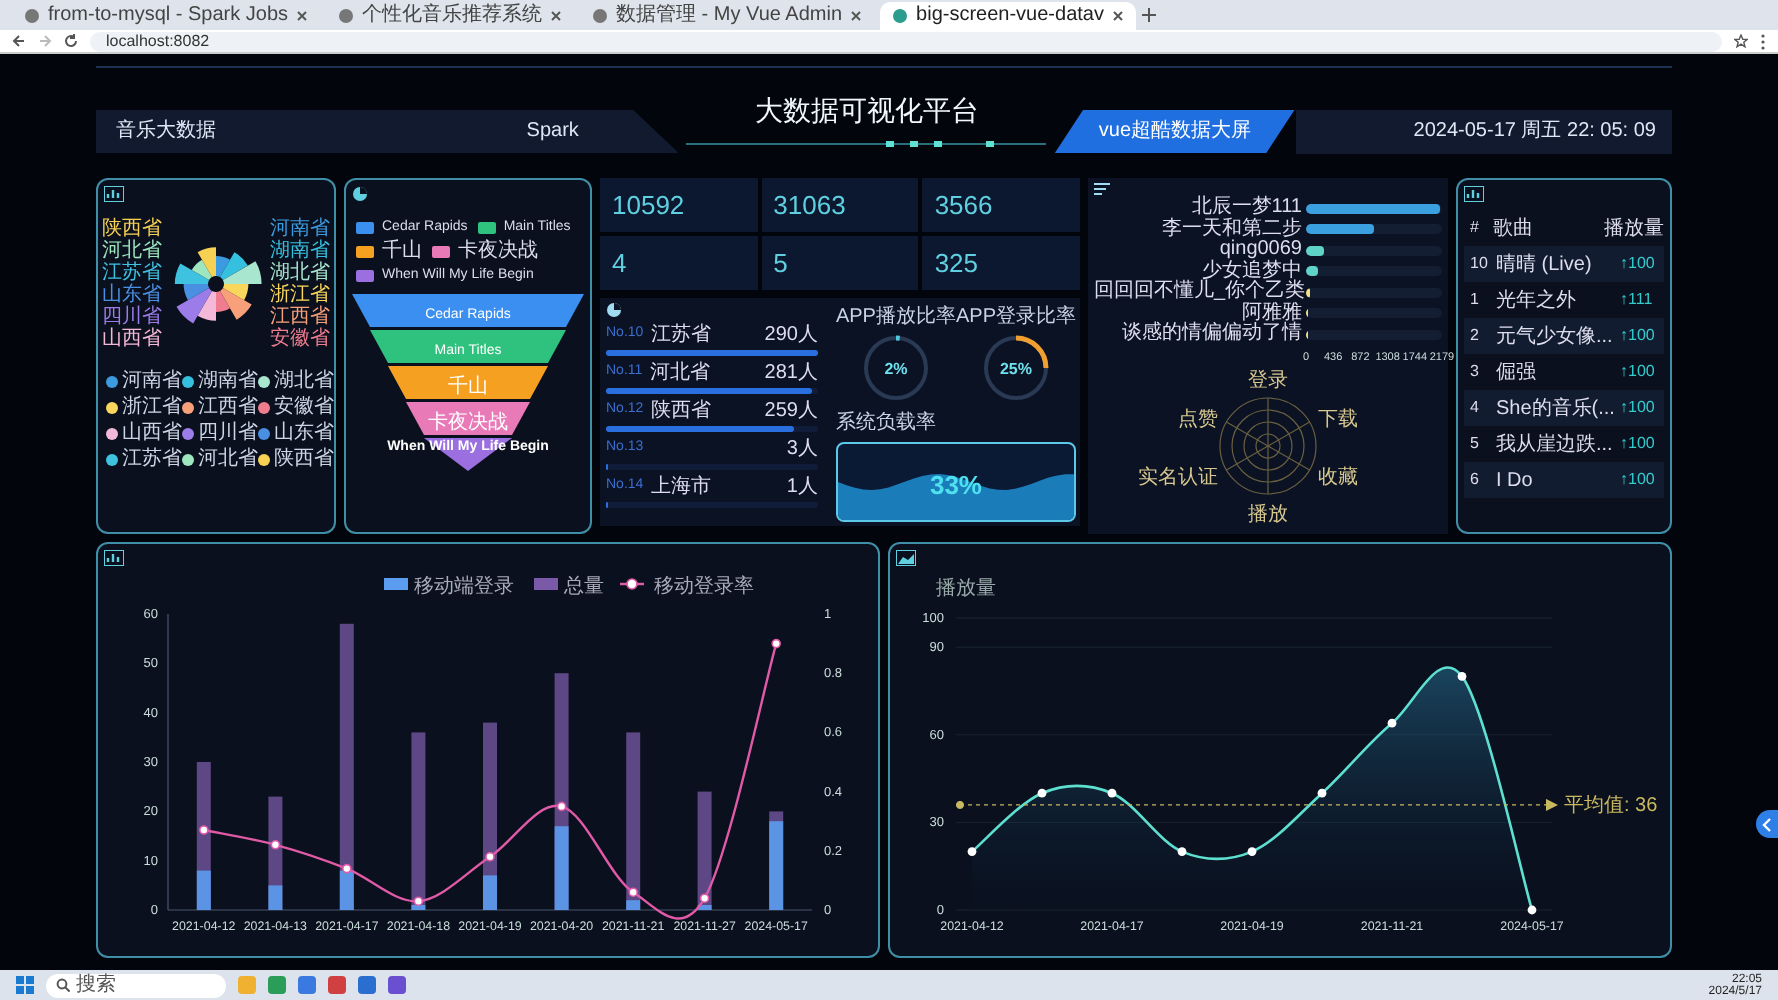 This screenshot has width=1778, height=1000. I want to click on gauge-value: 2%, so click(896, 369).